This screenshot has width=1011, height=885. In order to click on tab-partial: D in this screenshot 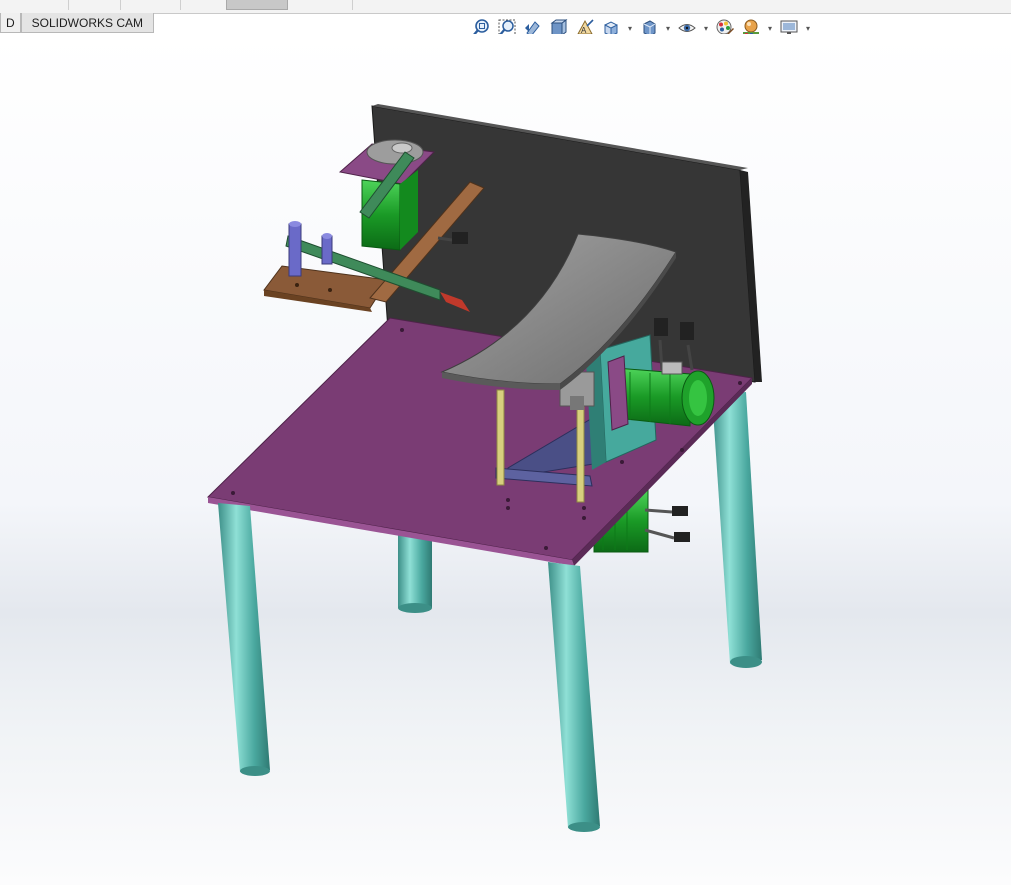, I will do `click(10, 23)`.